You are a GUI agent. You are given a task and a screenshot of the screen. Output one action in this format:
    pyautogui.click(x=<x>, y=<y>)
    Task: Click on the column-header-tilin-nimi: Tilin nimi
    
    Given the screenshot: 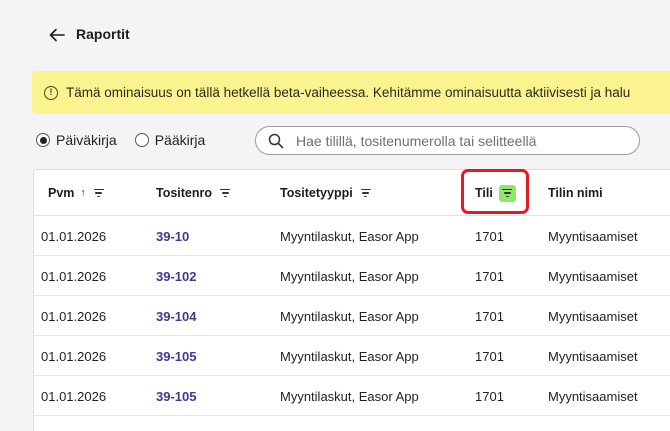 What is the action you would take?
    pyautogui.click(x=575, y=193)
    